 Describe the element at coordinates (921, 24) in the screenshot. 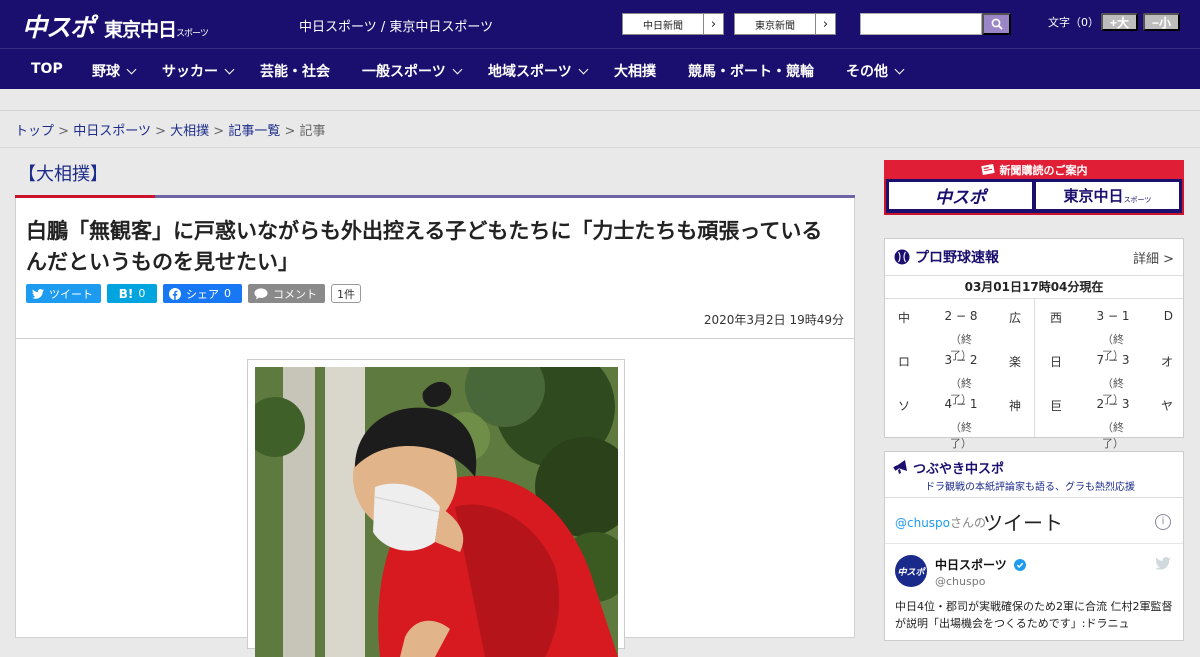

I see `search-input` at that location.